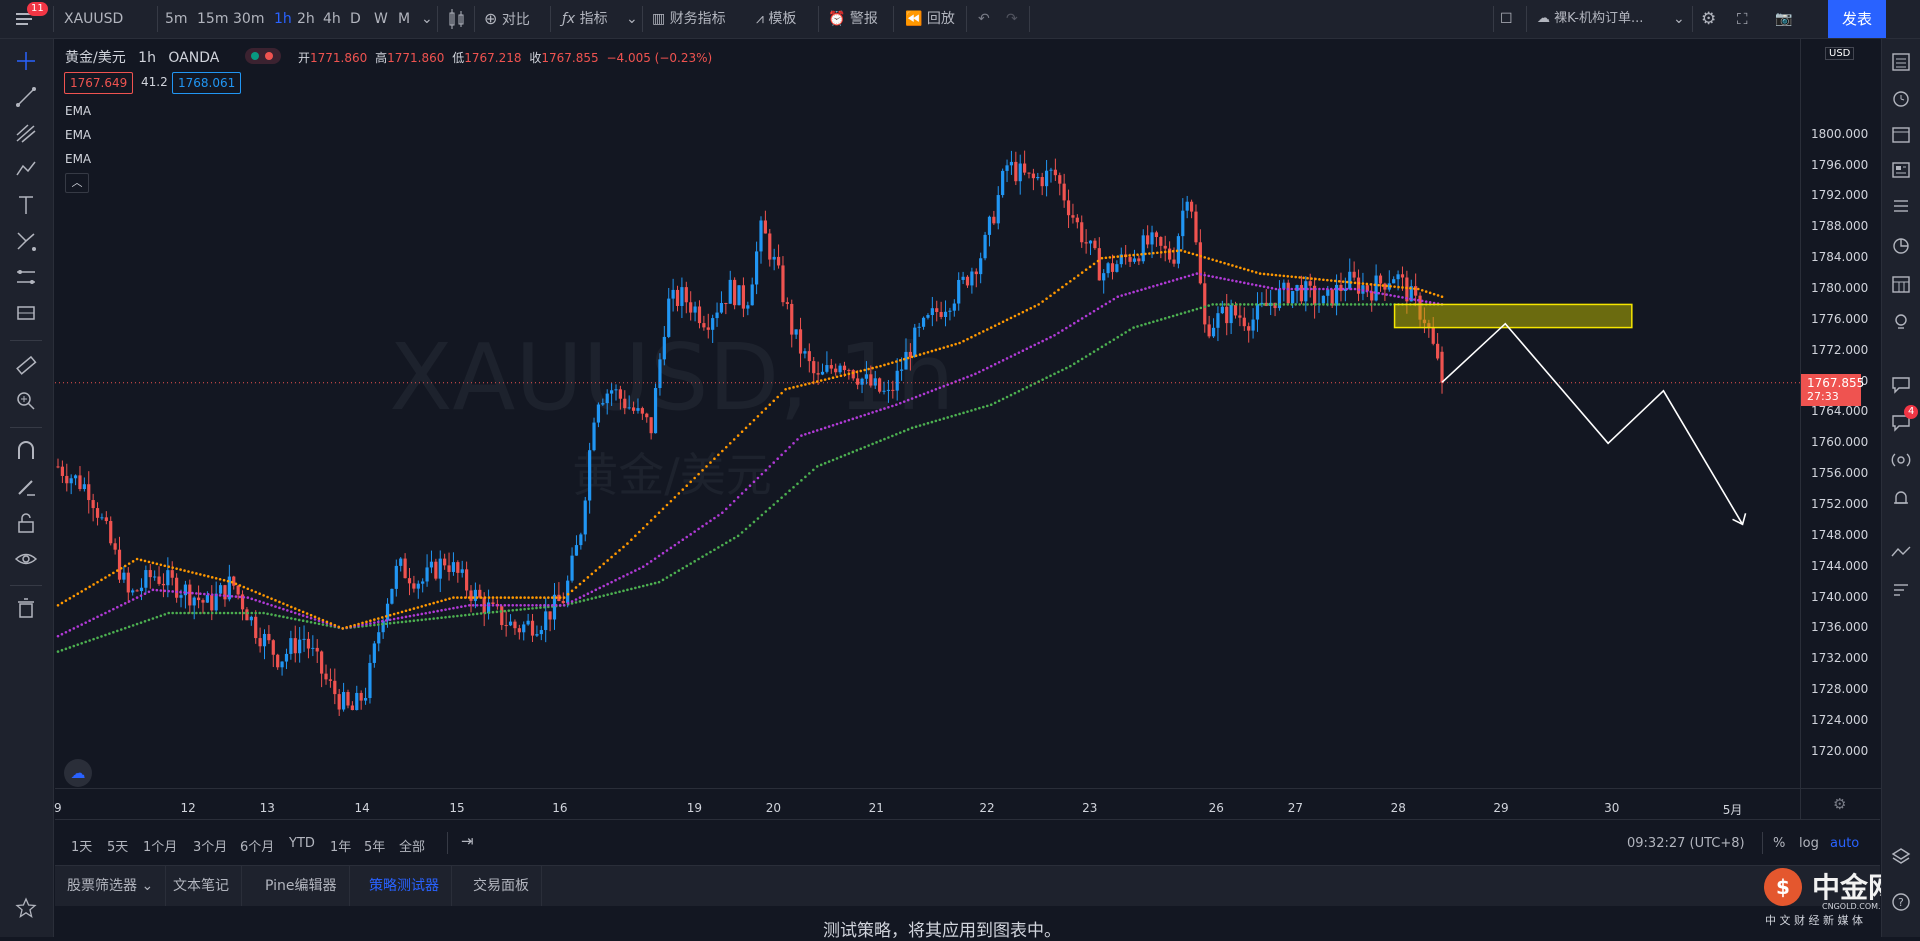 The image size is (1920, 941). Describe the element at coordinates (632, 19) in the screenshot. I see `indicators-dropdown: ⌄` at that location.